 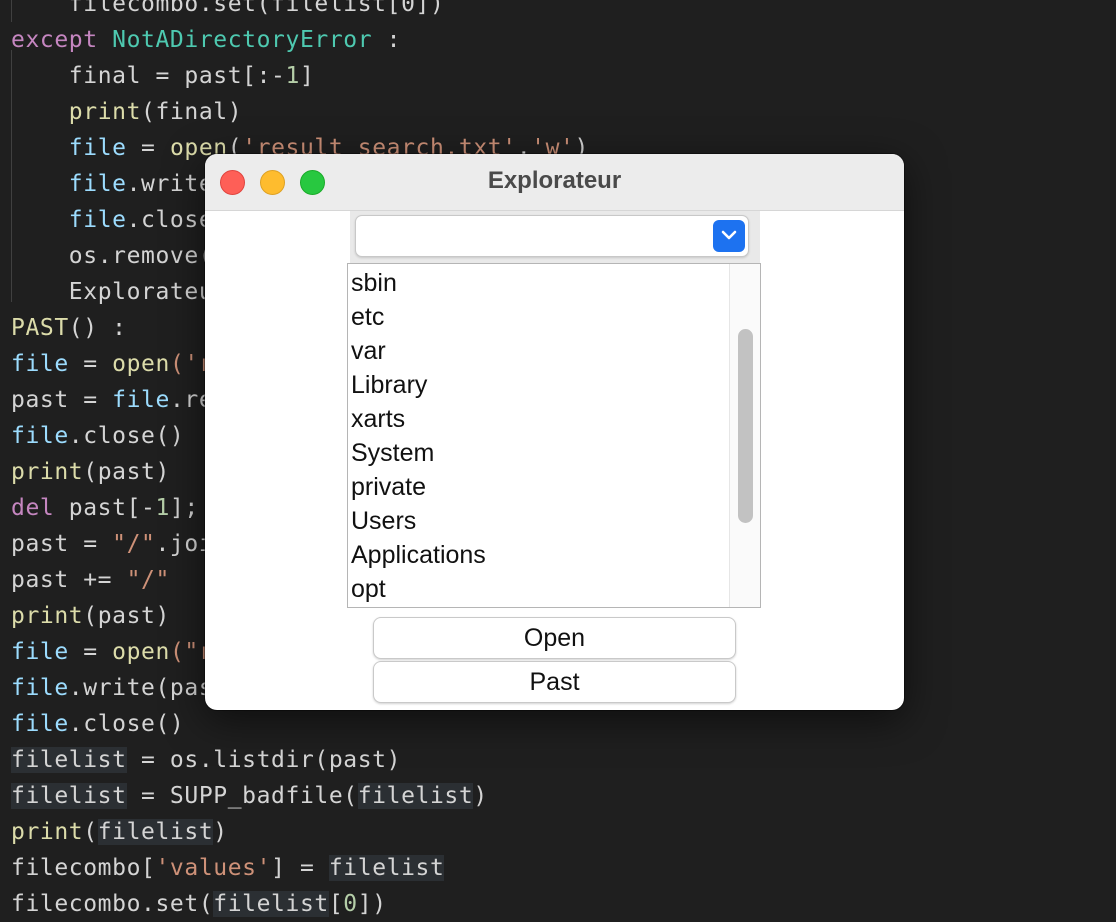 What do you see at coordinates (242, 796) in the screenshot?
I see `code-token: = SUPP_badfile(` at bounding box center [242, 796].